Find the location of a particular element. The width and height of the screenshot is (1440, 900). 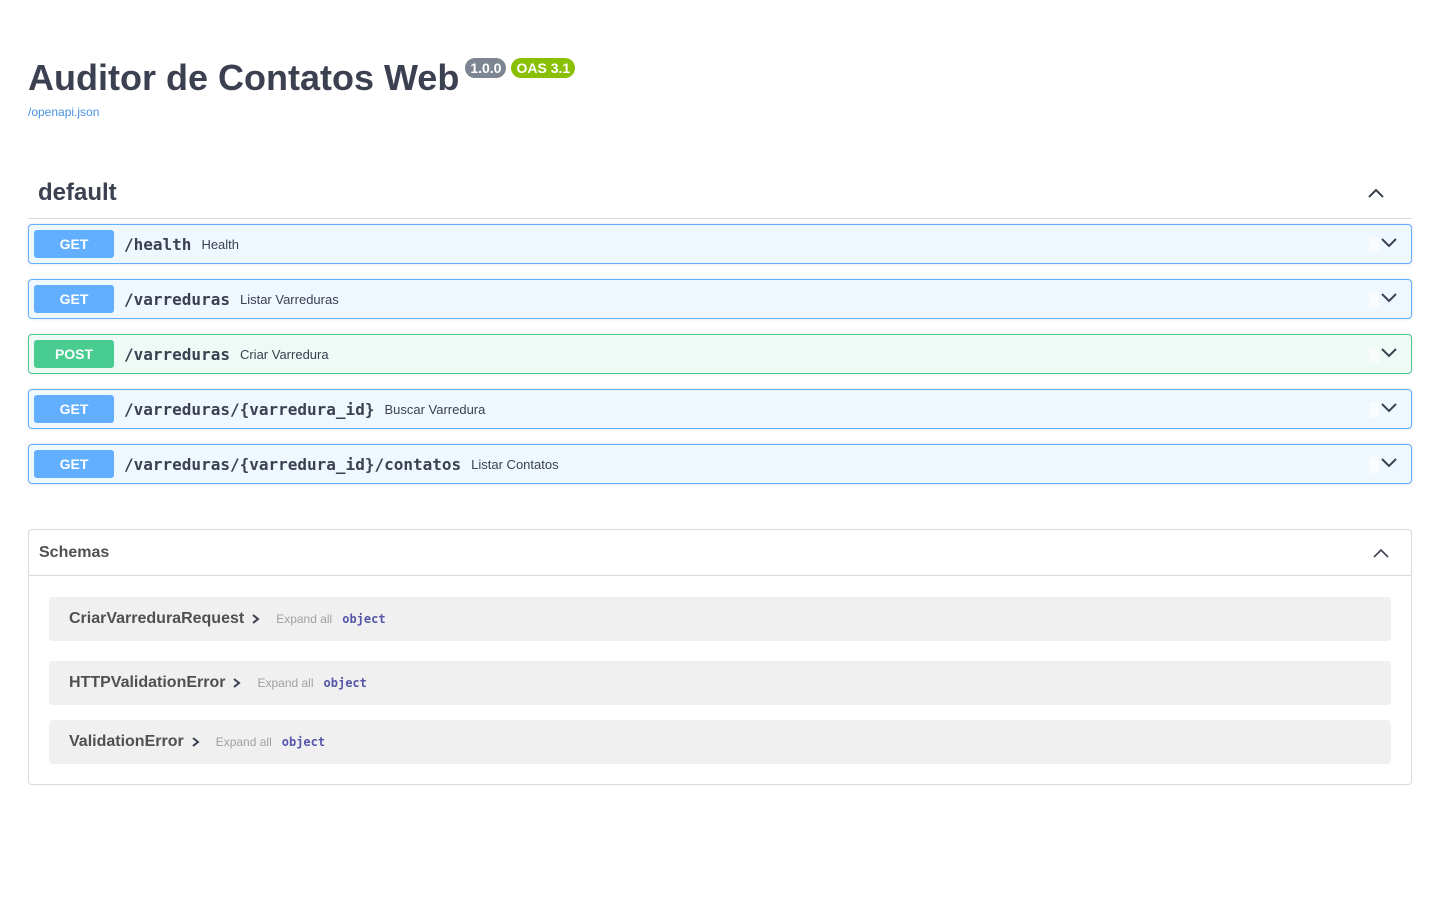

operation-path: /varreduras/{varredura_id}/contatos is located at coordinates (293, 464).